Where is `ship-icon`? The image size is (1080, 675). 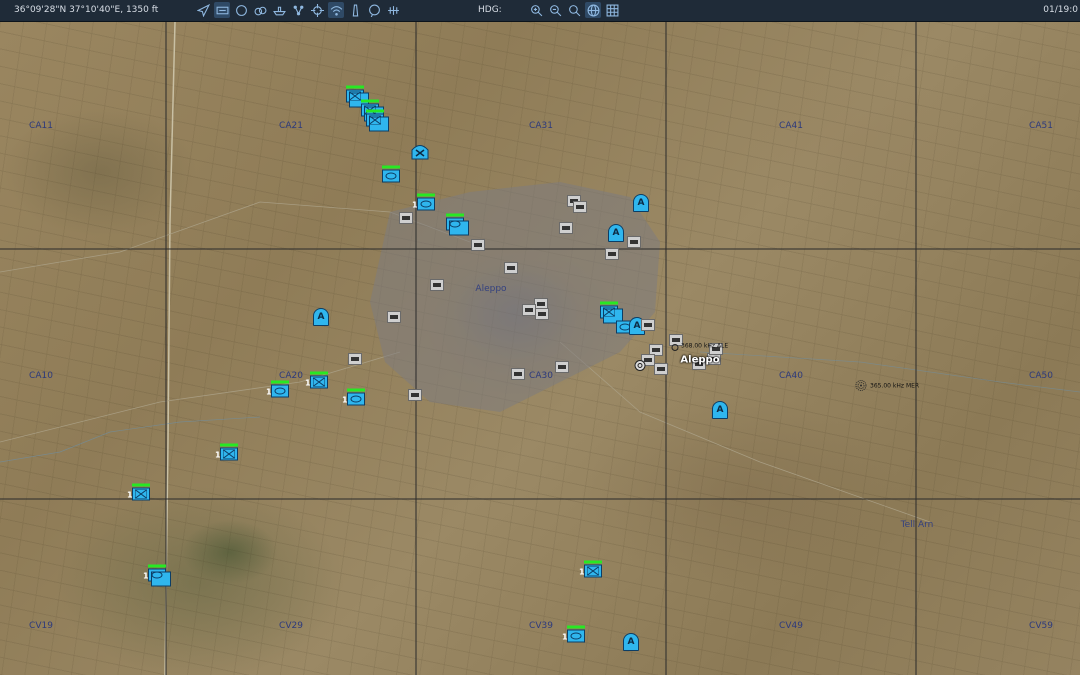
ship-icon is located at coordinates (279, 10).